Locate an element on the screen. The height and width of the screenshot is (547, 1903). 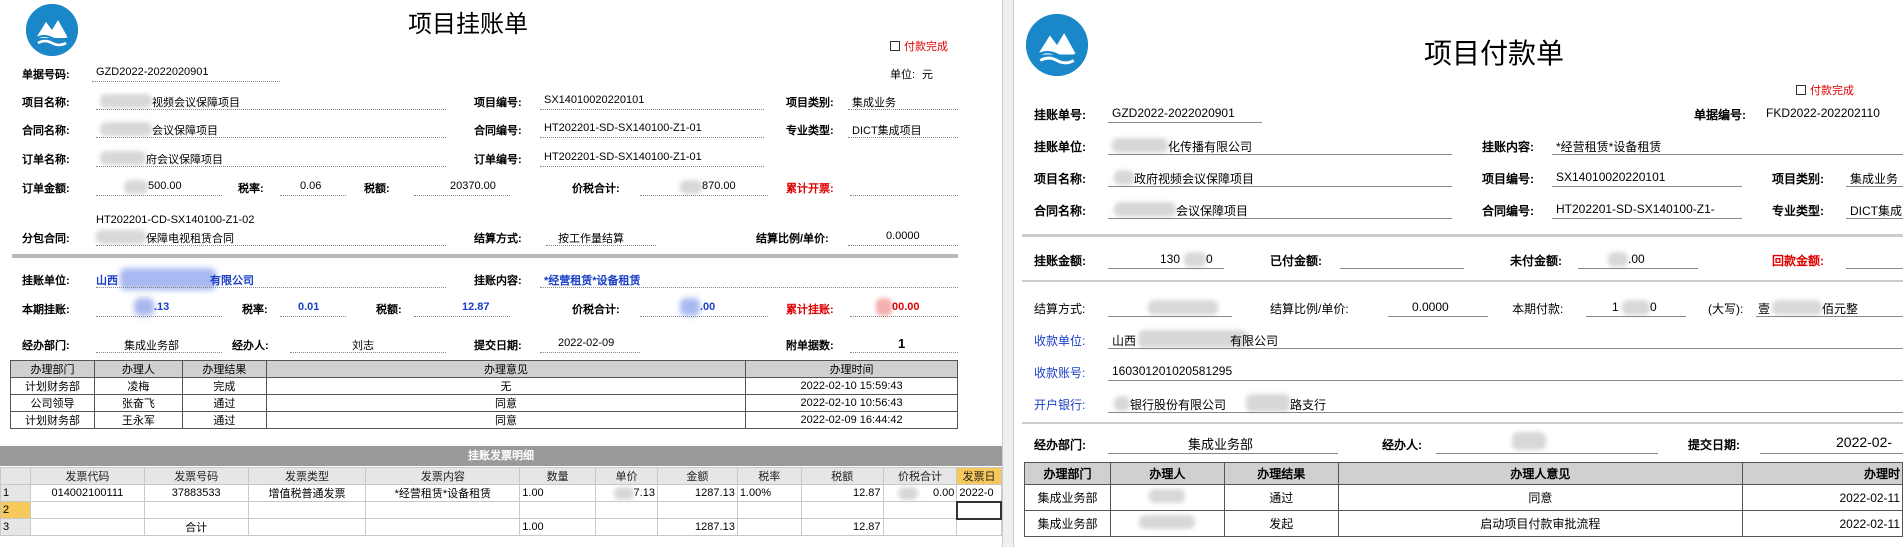
accum-acc-label: 累计挂账: is located at coordinates (810, 310).